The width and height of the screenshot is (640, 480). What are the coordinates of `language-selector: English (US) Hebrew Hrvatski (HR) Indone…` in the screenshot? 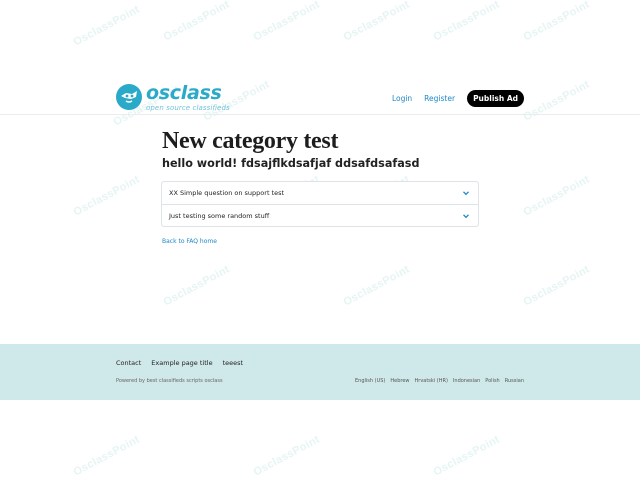 It's located at (437, 381).